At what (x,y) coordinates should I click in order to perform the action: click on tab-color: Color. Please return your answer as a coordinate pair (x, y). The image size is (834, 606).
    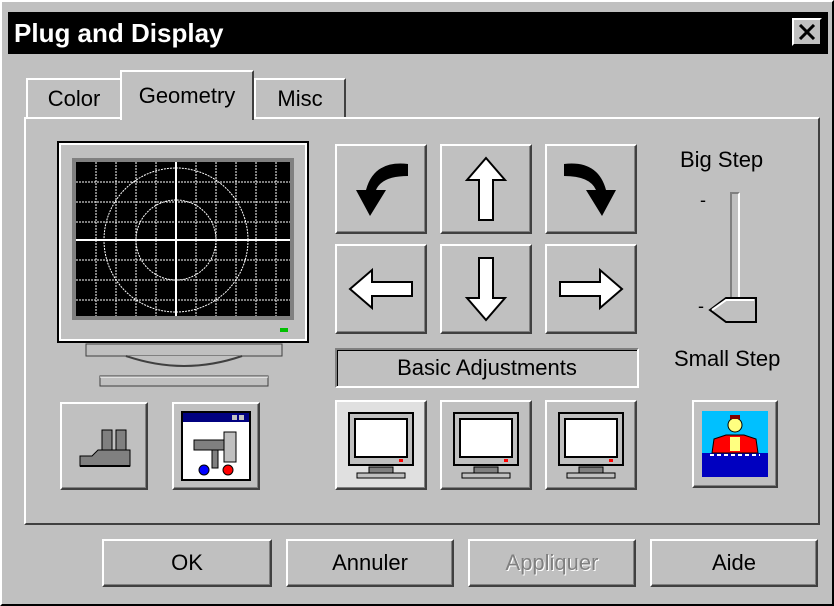
    Looking at the image, I should click on (74, 98).